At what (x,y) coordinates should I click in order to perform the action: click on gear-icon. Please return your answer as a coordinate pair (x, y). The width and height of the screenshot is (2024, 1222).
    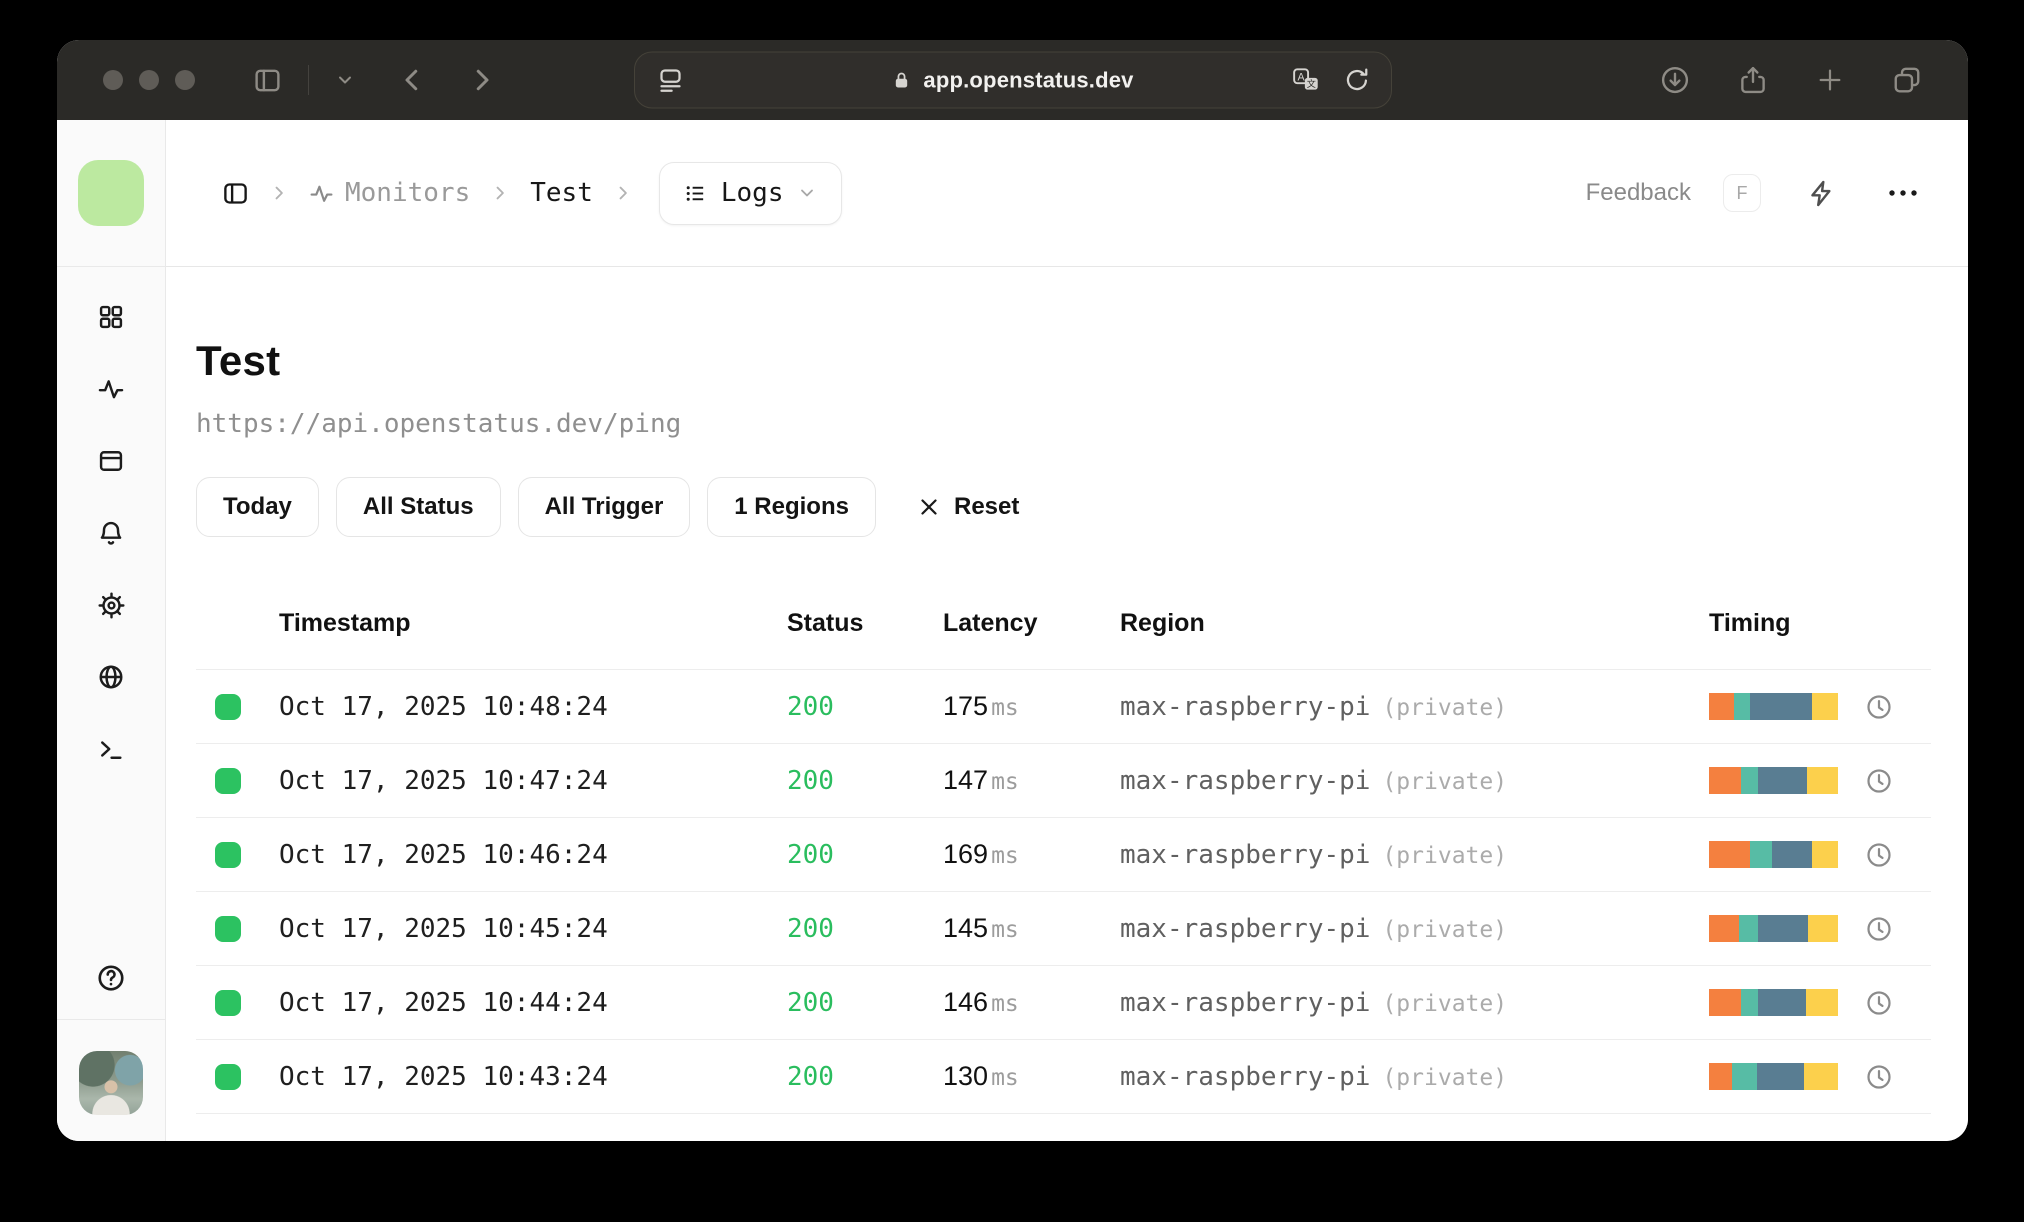
    Looking at the image, I should click on (111, 605).